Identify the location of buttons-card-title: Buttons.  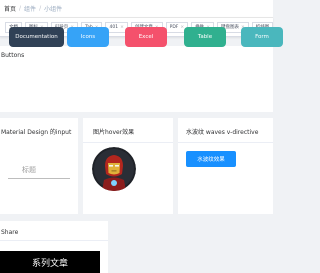
(13, 55).